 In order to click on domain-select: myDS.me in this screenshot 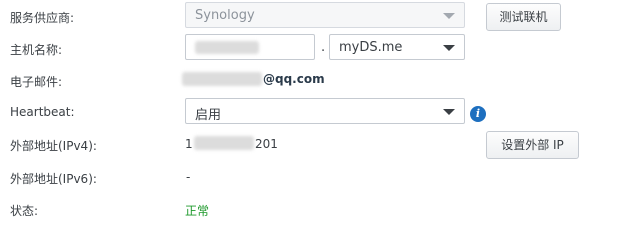, I will do `click(397, 47)`.